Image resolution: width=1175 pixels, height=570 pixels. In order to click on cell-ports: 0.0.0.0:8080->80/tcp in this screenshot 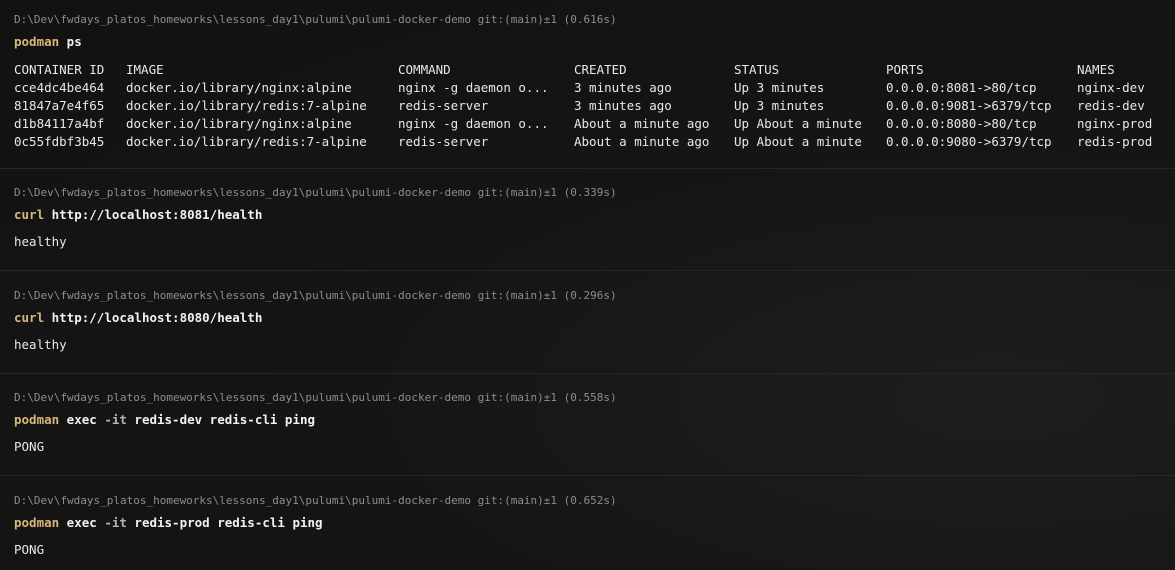, I will do `click(961, 123)`.